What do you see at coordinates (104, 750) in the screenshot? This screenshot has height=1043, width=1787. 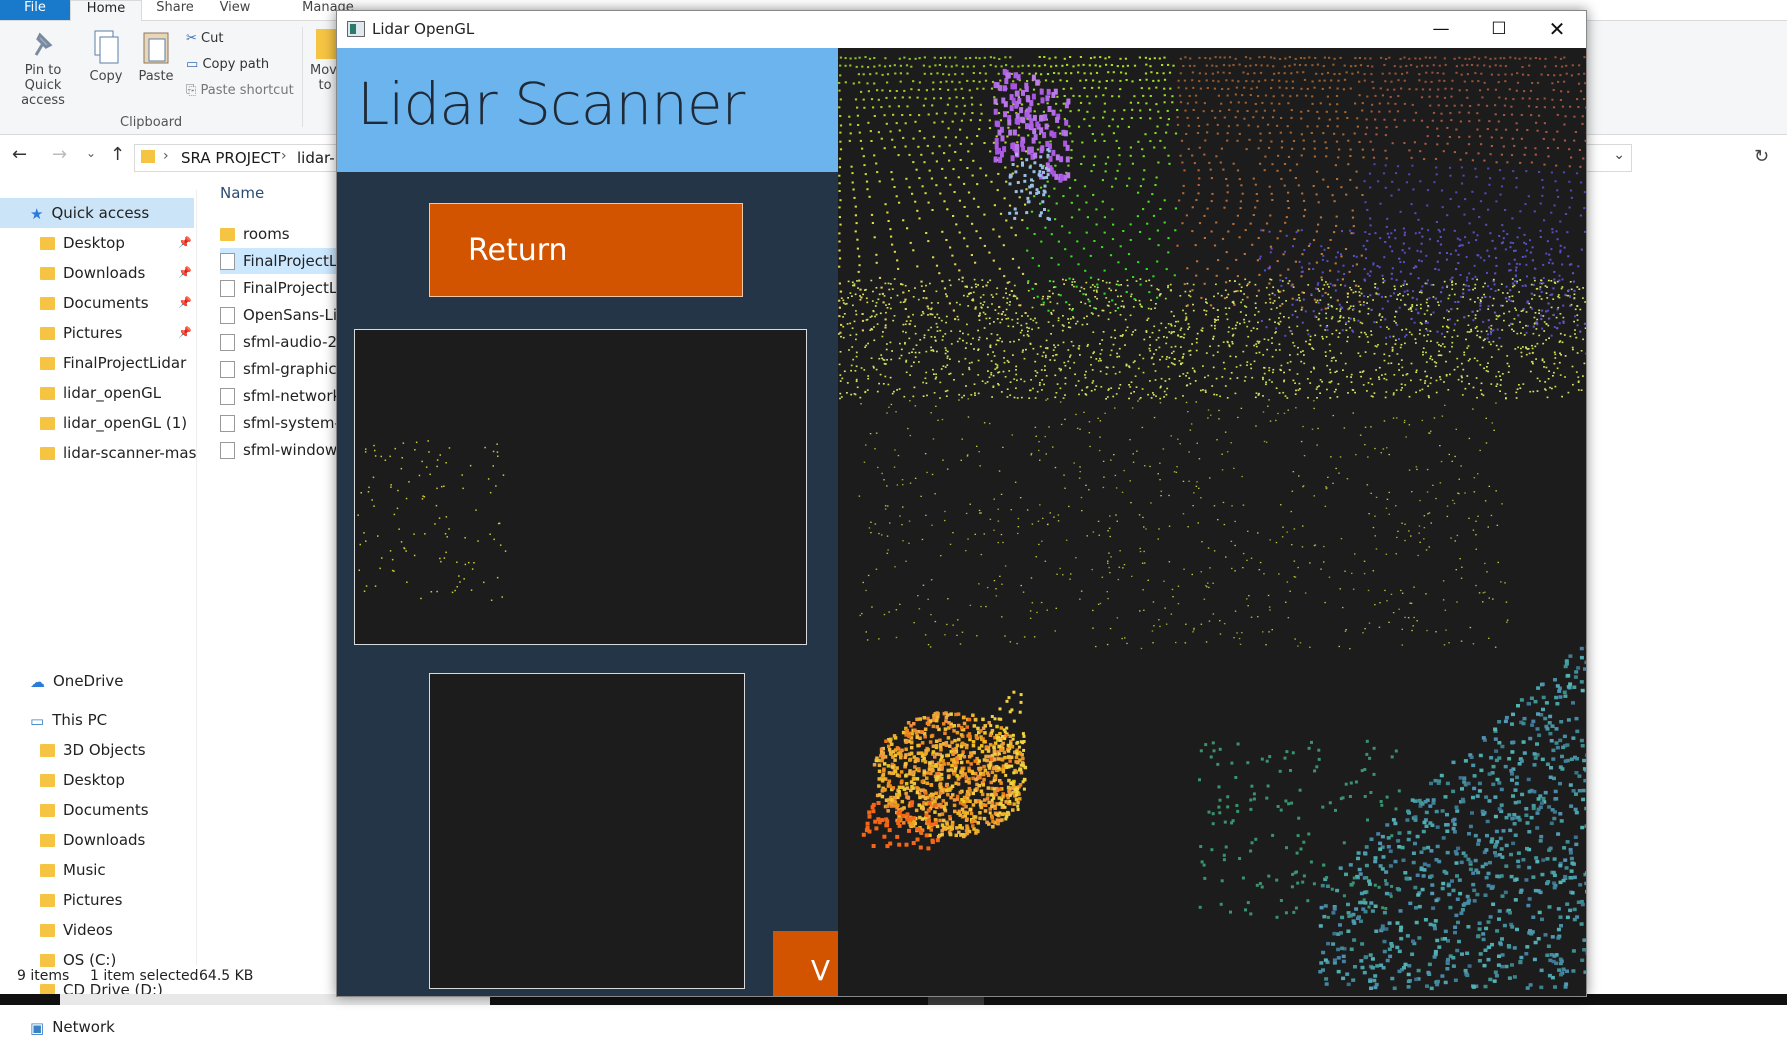 I see `nav-label: 3D Objects` at bounding box center [104, 750].